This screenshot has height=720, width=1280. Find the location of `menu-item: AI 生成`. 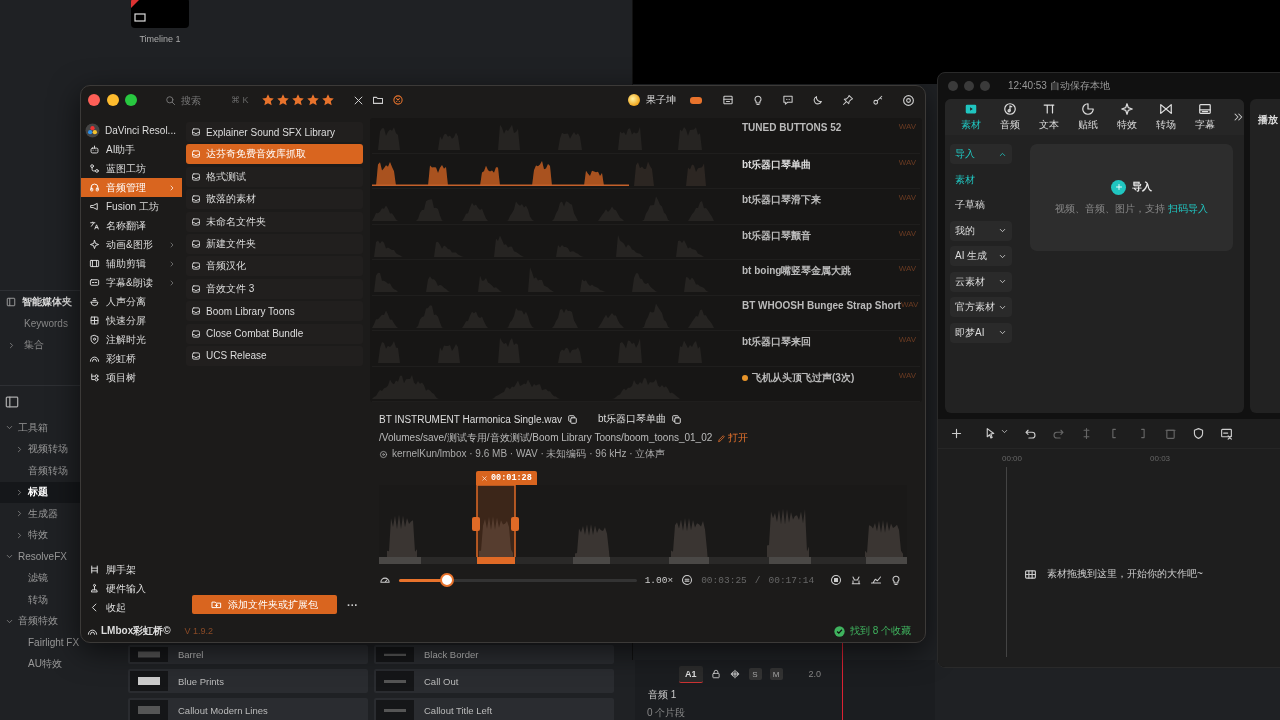

menu-item: AI 生成 is located at coordinates (981, 256).